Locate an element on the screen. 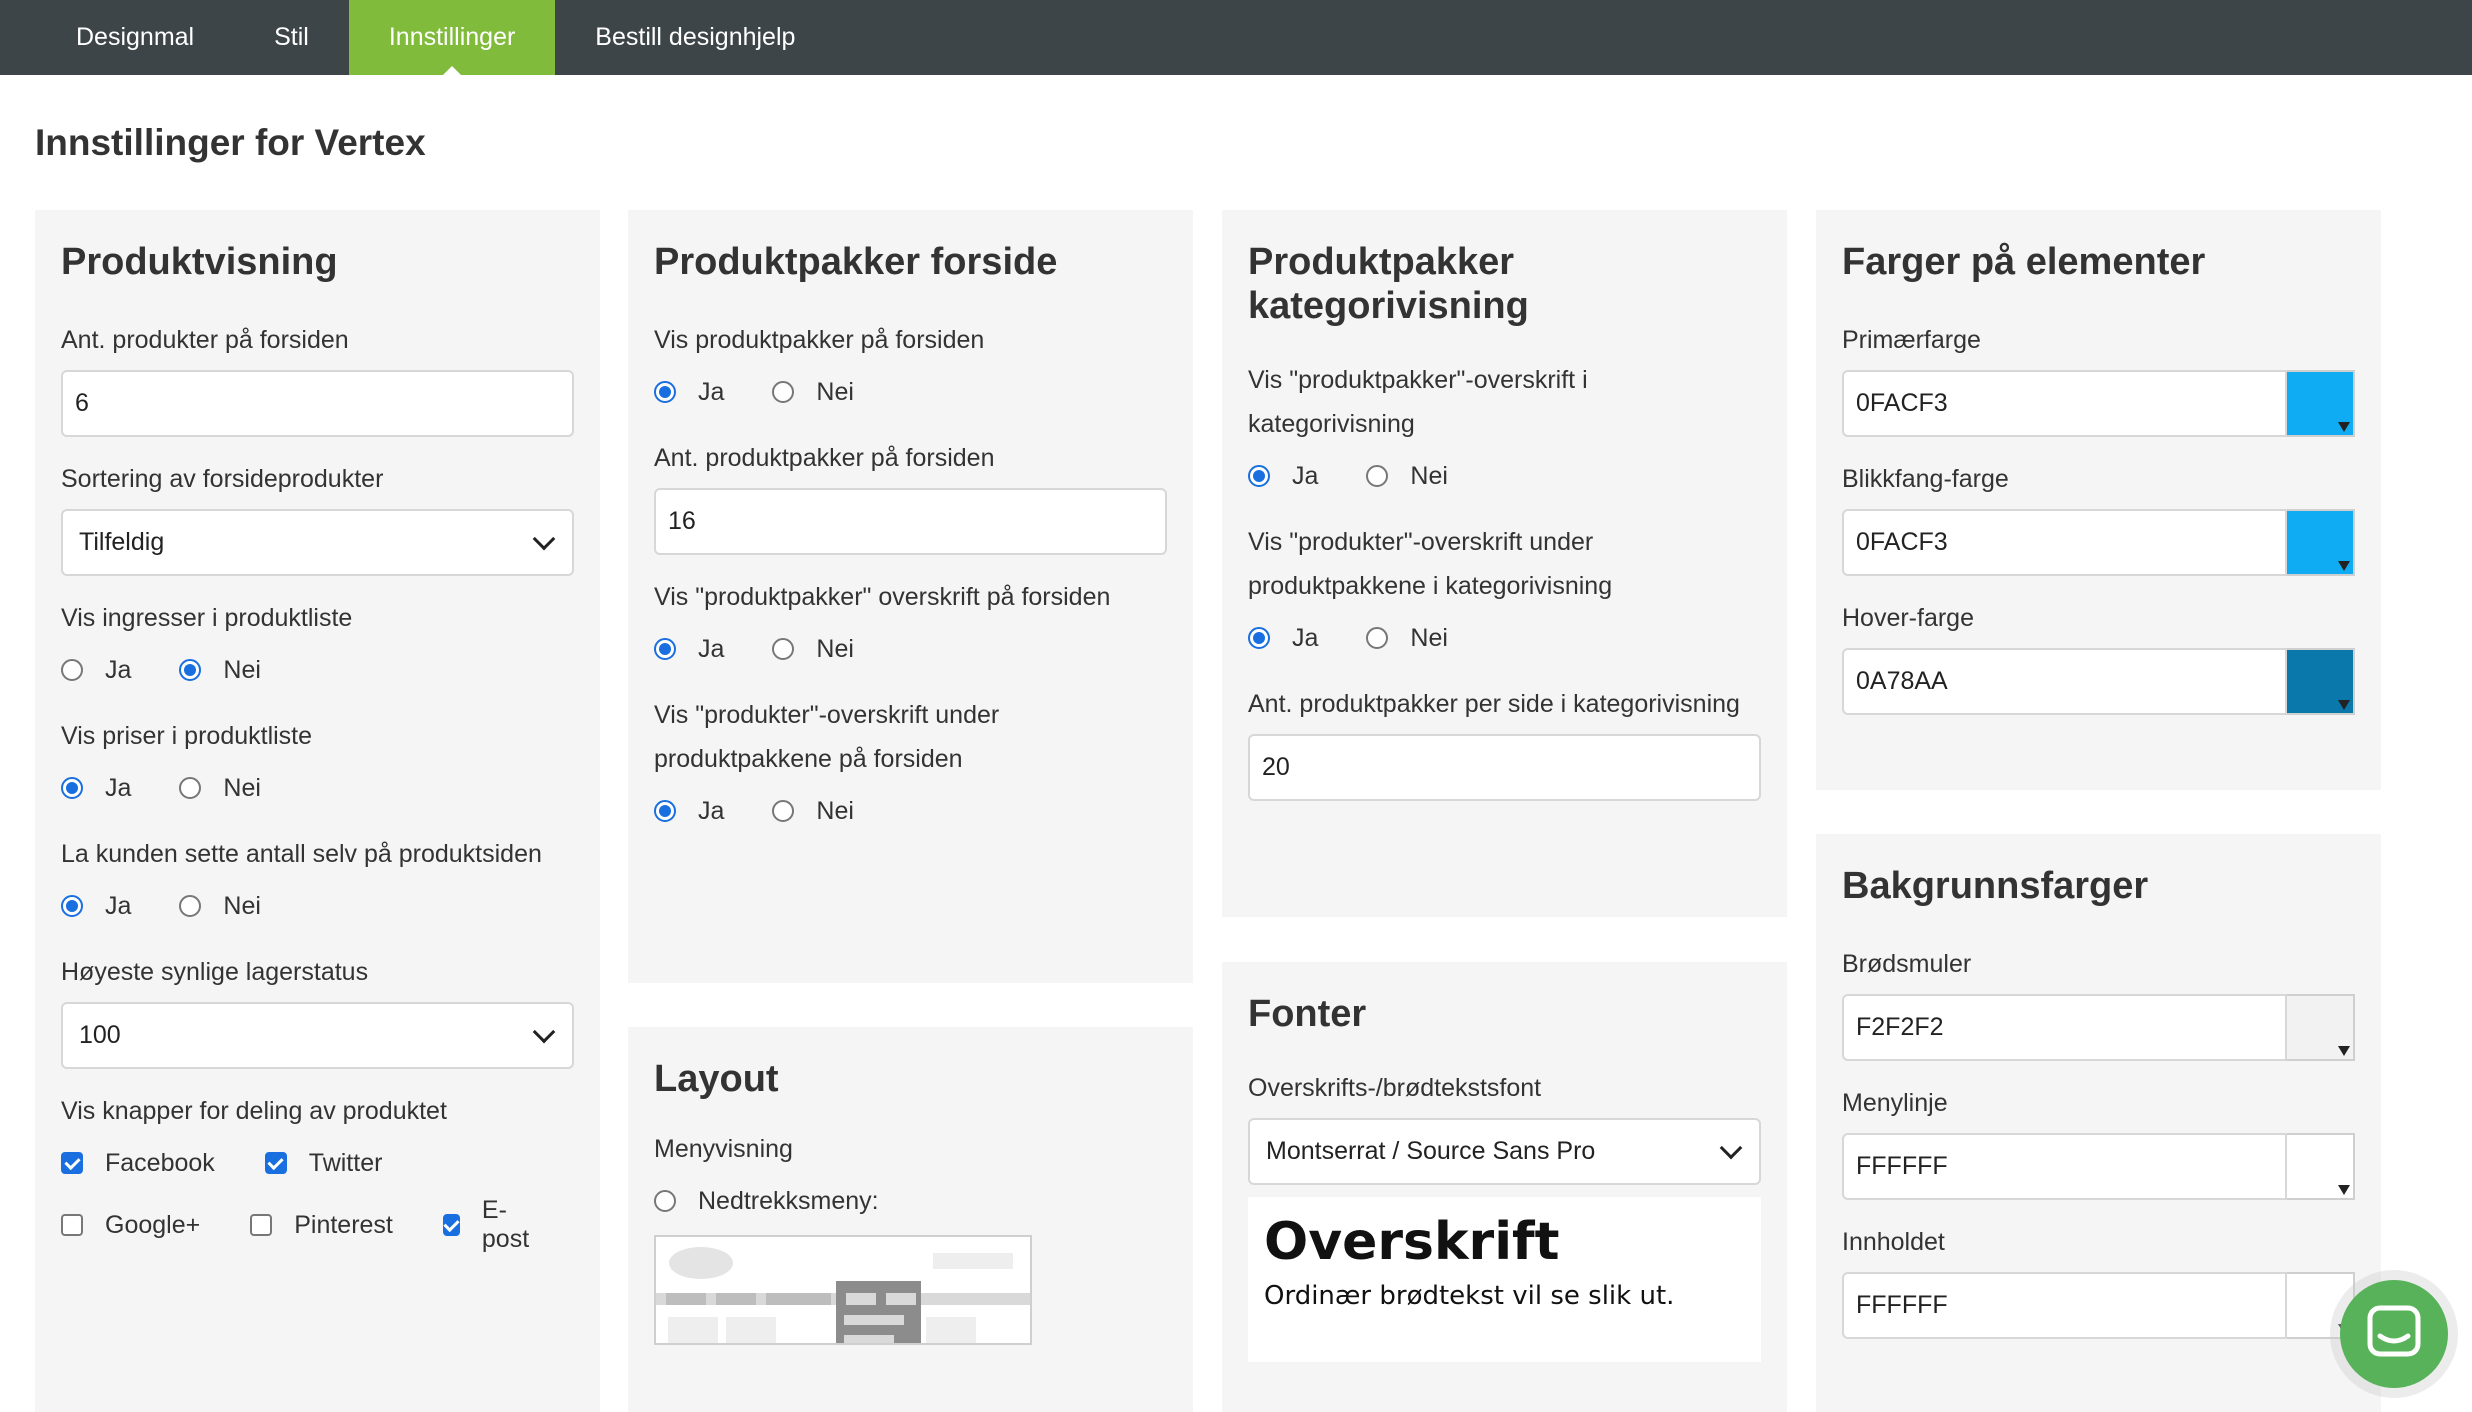  ant-pakker-kategori-input: 20 is located at coordinates (1504, 767).